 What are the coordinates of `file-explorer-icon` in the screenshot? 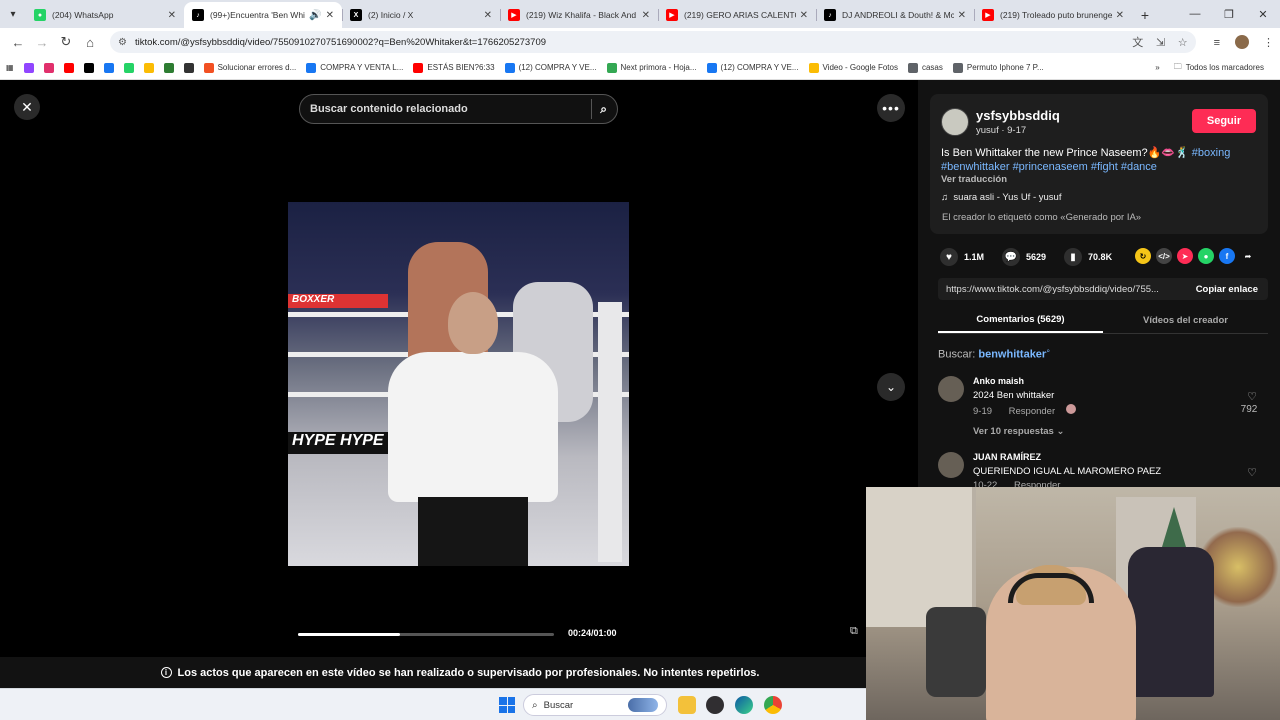 It's located at (687, 705).